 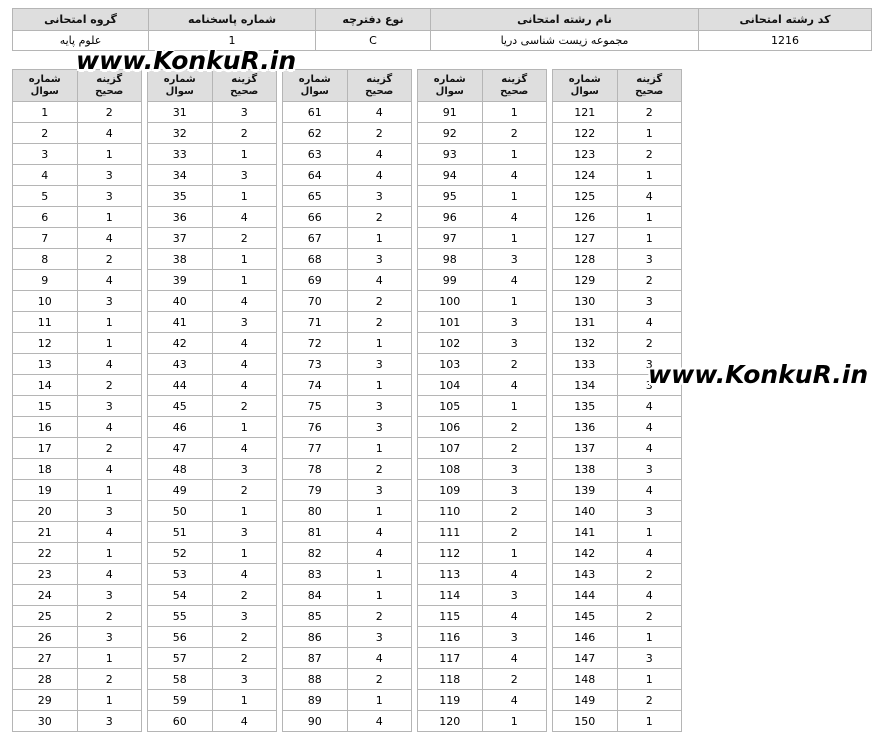 What do you see at coordinates (45, 679) in the screenshot?
I see `question-number: 28` at bounding box center [45, 679].